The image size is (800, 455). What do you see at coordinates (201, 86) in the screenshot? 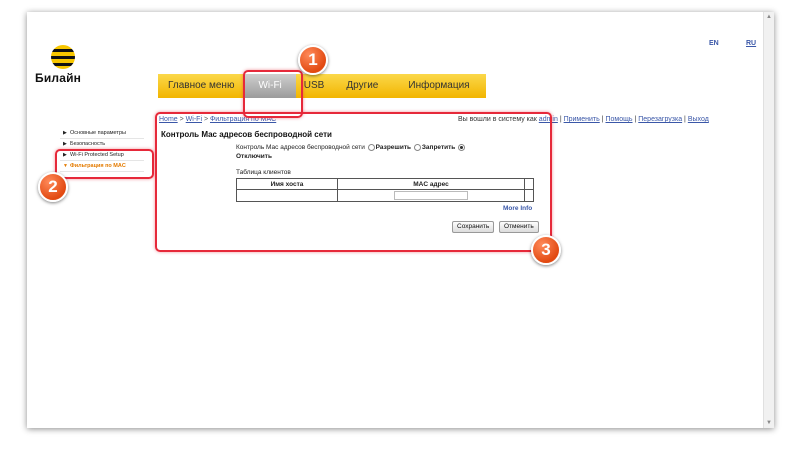
I see `nav-main-menu: Главное меню` at bounding box center [201, 86].